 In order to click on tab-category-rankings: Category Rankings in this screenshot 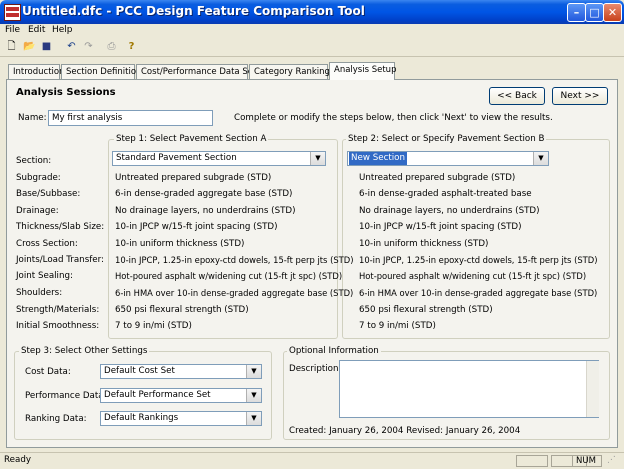, I will do `click(291, 71)`.